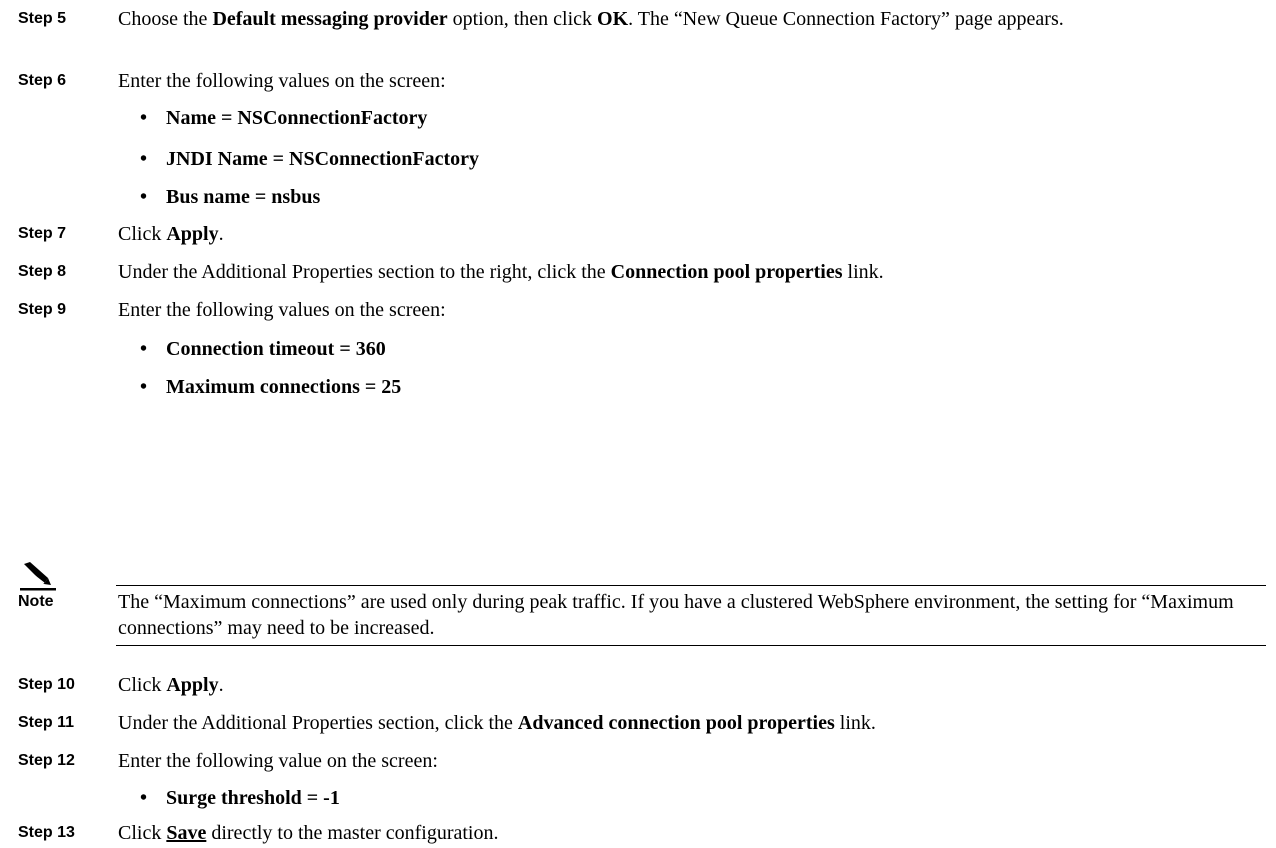 This screenshot has height=848, width=1276. I want to click on step-8-label: Step 8, so click(42, 272).